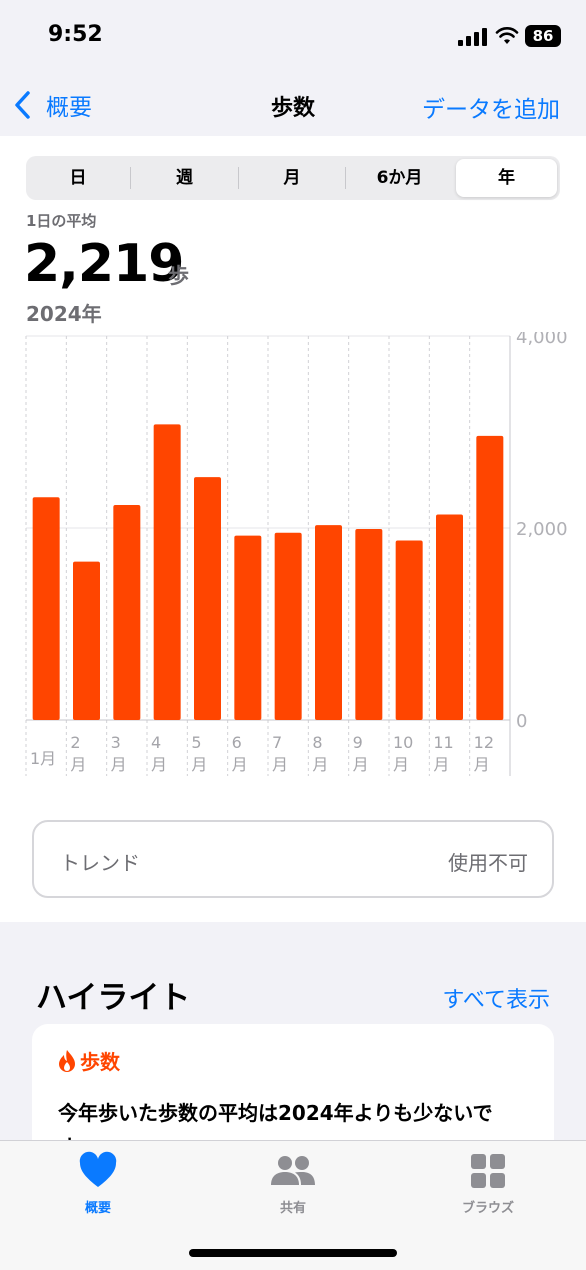 The image size is (586, 1270). What do you see at coordinates (399, 178) in the screenshot?
I see `segment-6month: 6か月` at bounding box center [399, 178].